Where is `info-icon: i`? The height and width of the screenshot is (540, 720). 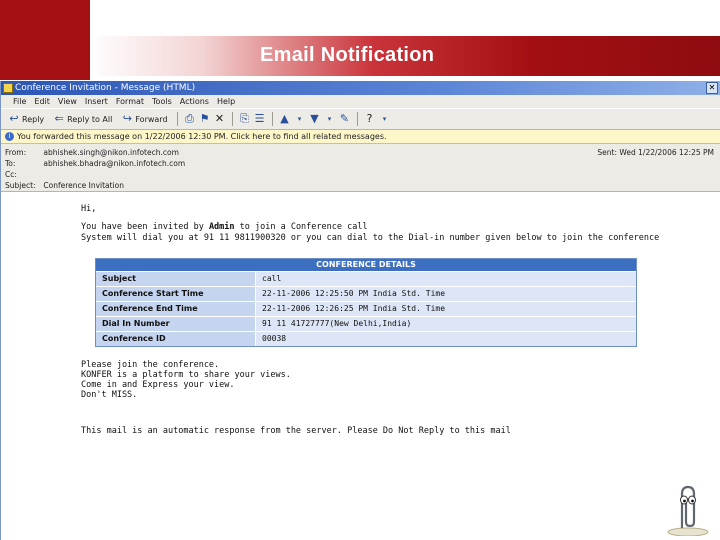 info-icon: i is located at coordinates (9, 136).